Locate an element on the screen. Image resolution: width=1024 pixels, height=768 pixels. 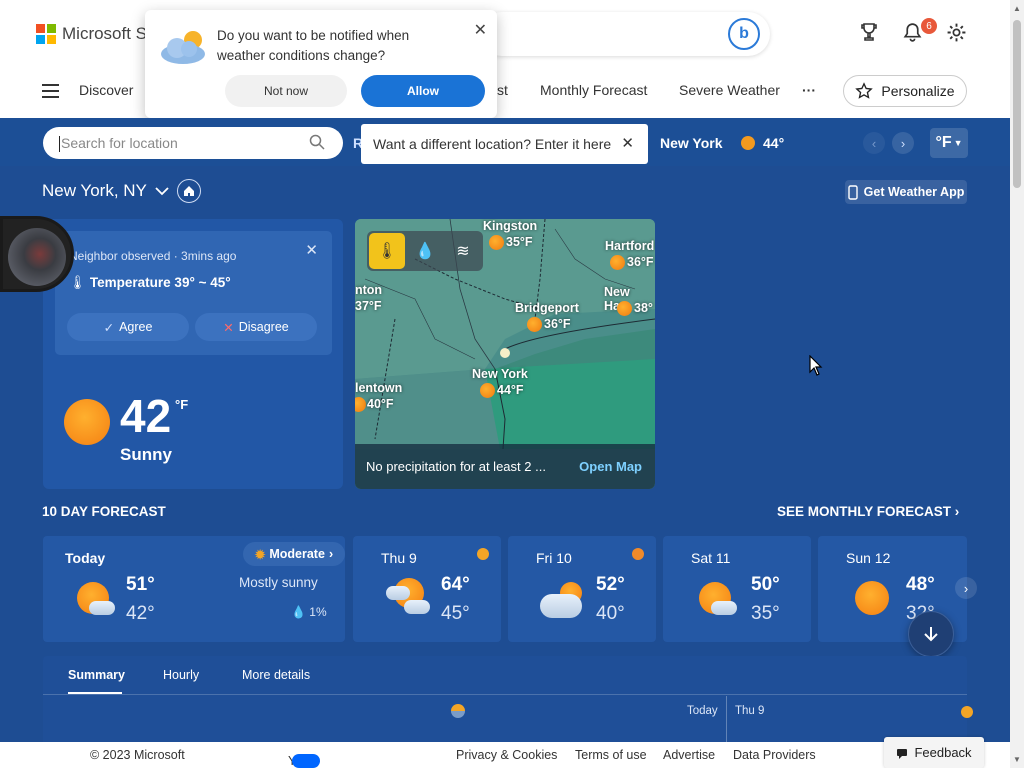
day-name: Sun 12 is located at coordinates (868, 558).